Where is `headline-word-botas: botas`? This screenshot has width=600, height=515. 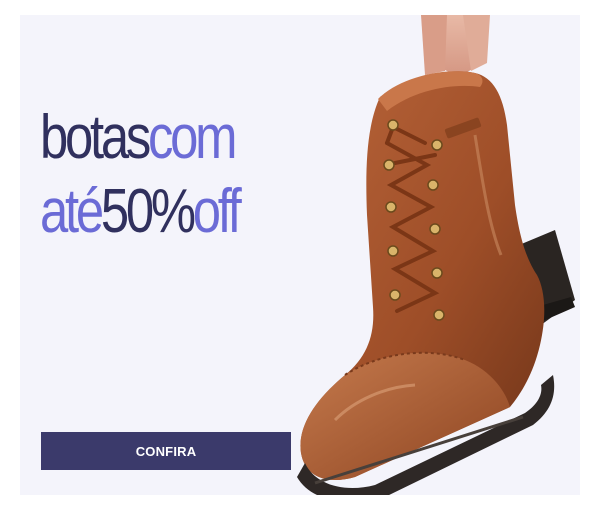 headline-word-botas: botas is located at coordinates (95, 137).